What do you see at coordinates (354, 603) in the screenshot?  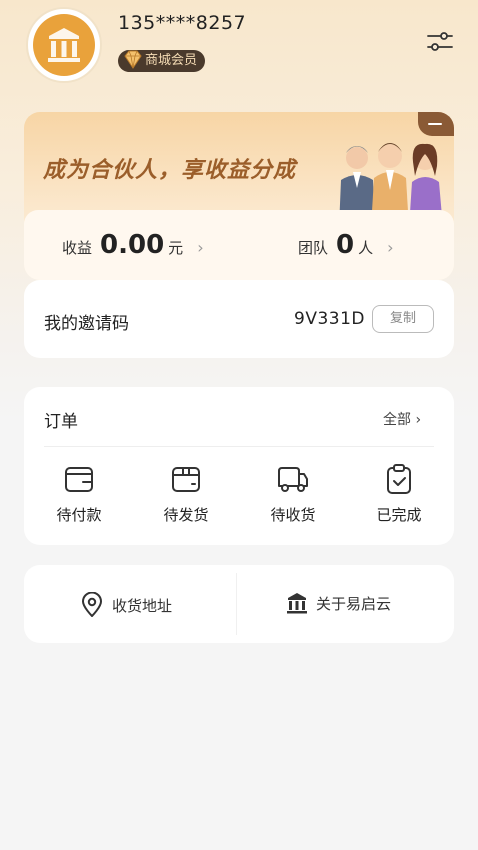 I see `about-label: 关于易启云` at bounding box center [354, 603].